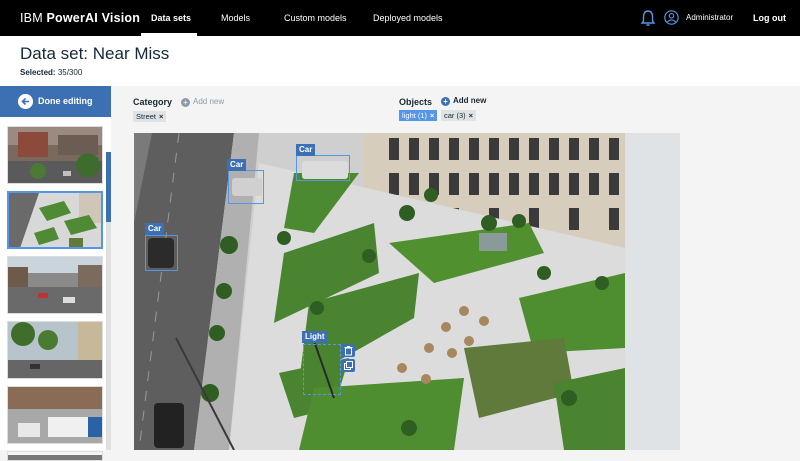 Image resolution: width=800 pixels, height=461 pixels. What do you see at coordinates (95, 53) in the screenshot?
I see `page-title: Data set: Near Miss` at bounding box center [95, 53].